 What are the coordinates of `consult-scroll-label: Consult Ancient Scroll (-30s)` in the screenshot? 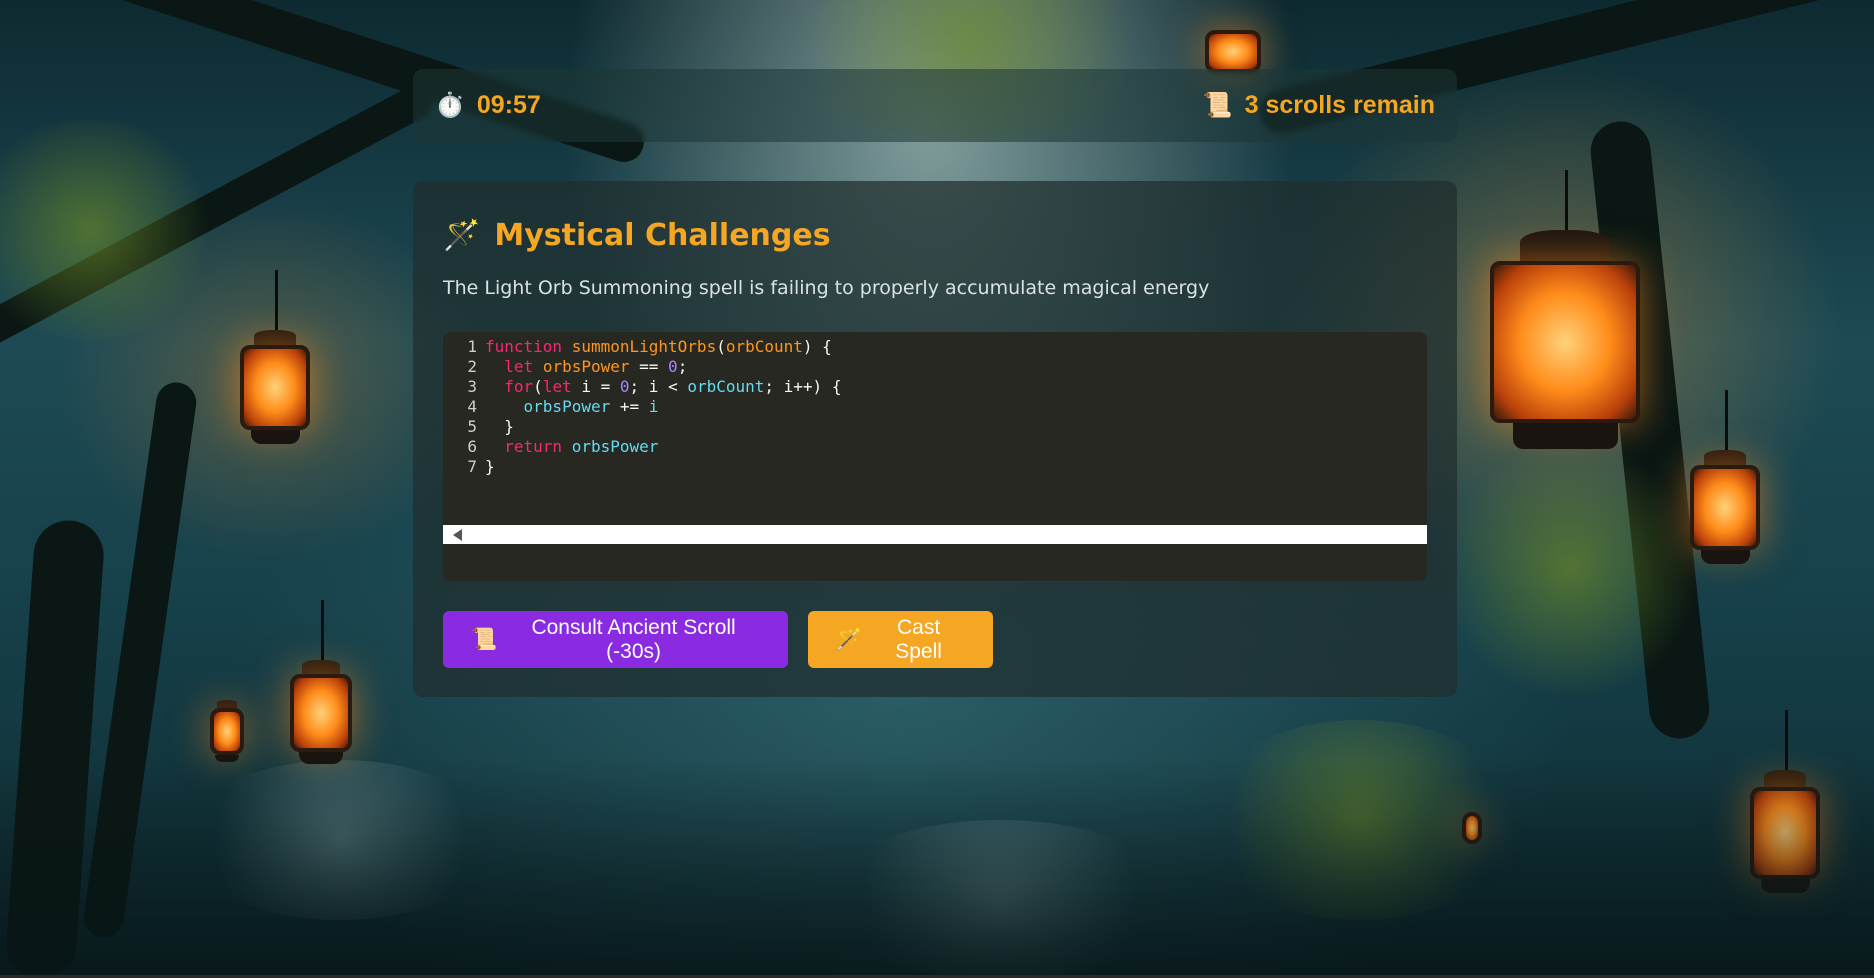 It's located at (633, 639).